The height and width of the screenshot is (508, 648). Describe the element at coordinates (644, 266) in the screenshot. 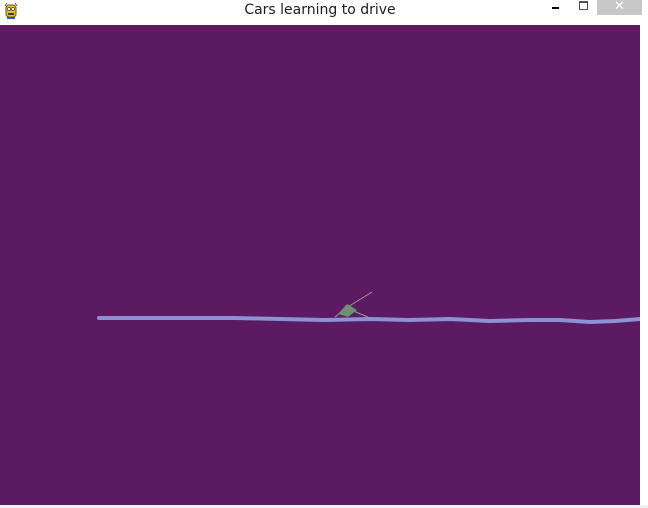

I see `window-frame-right` at that location.